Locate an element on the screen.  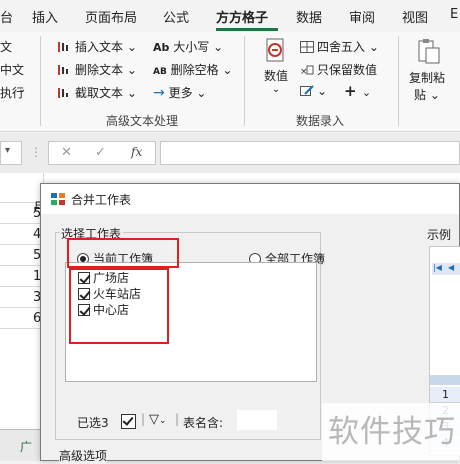
tab-data: 数据 is located at coordinates (309, 16).